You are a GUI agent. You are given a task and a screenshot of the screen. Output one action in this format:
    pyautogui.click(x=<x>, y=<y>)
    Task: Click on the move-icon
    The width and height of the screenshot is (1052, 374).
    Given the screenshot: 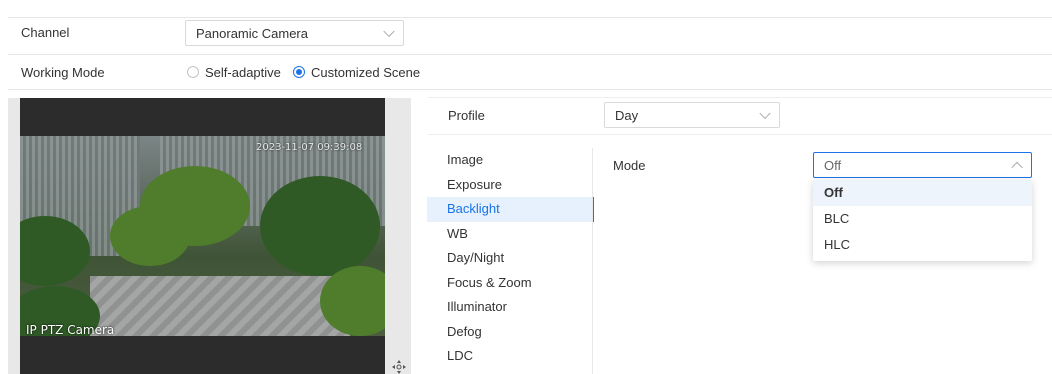 What is the action you would take?
    pyautogui.click(x=399, y=367)
    